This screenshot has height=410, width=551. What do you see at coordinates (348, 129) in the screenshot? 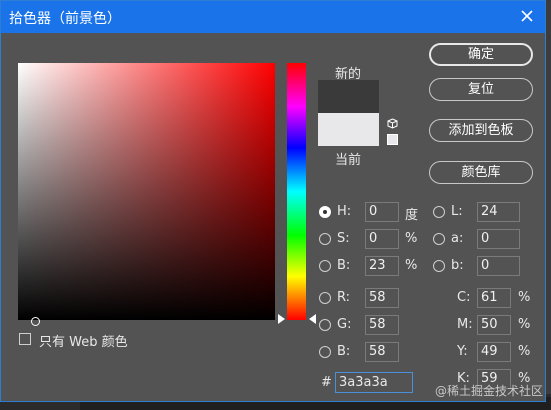
I see `current-color-swatch` at bounding box center [348, 129].